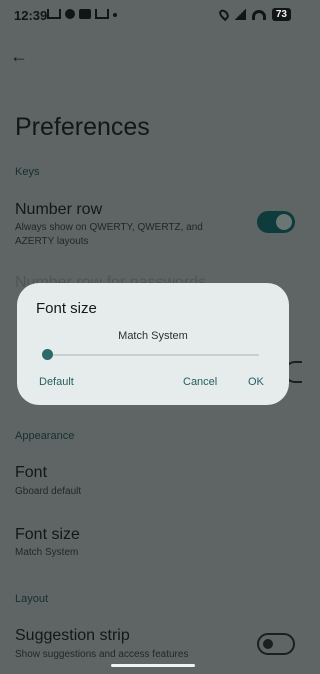 Image resolution: width=320 pixels, height=674 pixels. What do you see at coordinates (102, 654) in the screenshot?
I see `suggestion-strip-subtitle: Show suggestions and access features` at bounding box center [102, 654].